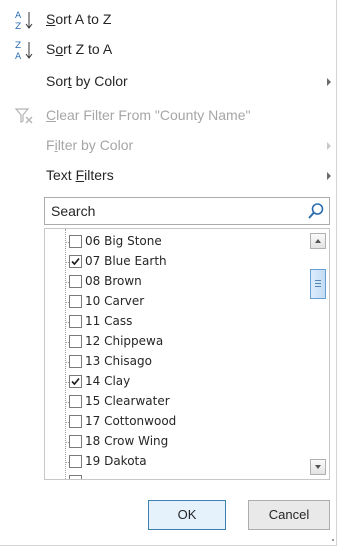 The image size is (337, 546). What do you see at coordinates (109, 321) in the screenshot?
I see `list-item-label: 11 Cass` at bounding box center [109, 321].